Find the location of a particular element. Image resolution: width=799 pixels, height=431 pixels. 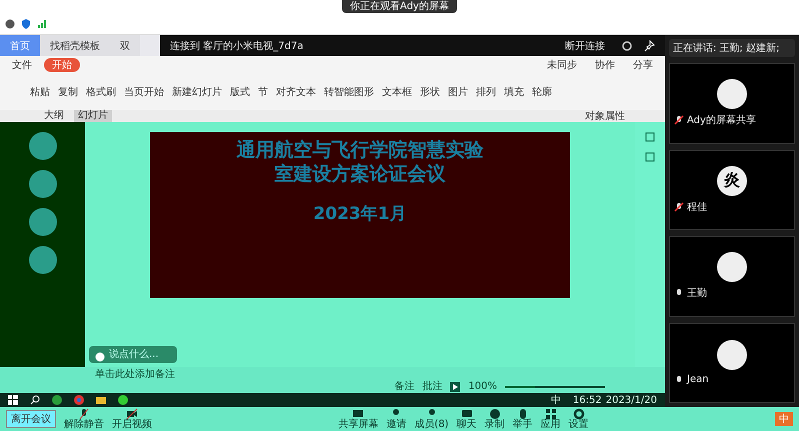

video-off-icon is located at coordinates (132, 414).